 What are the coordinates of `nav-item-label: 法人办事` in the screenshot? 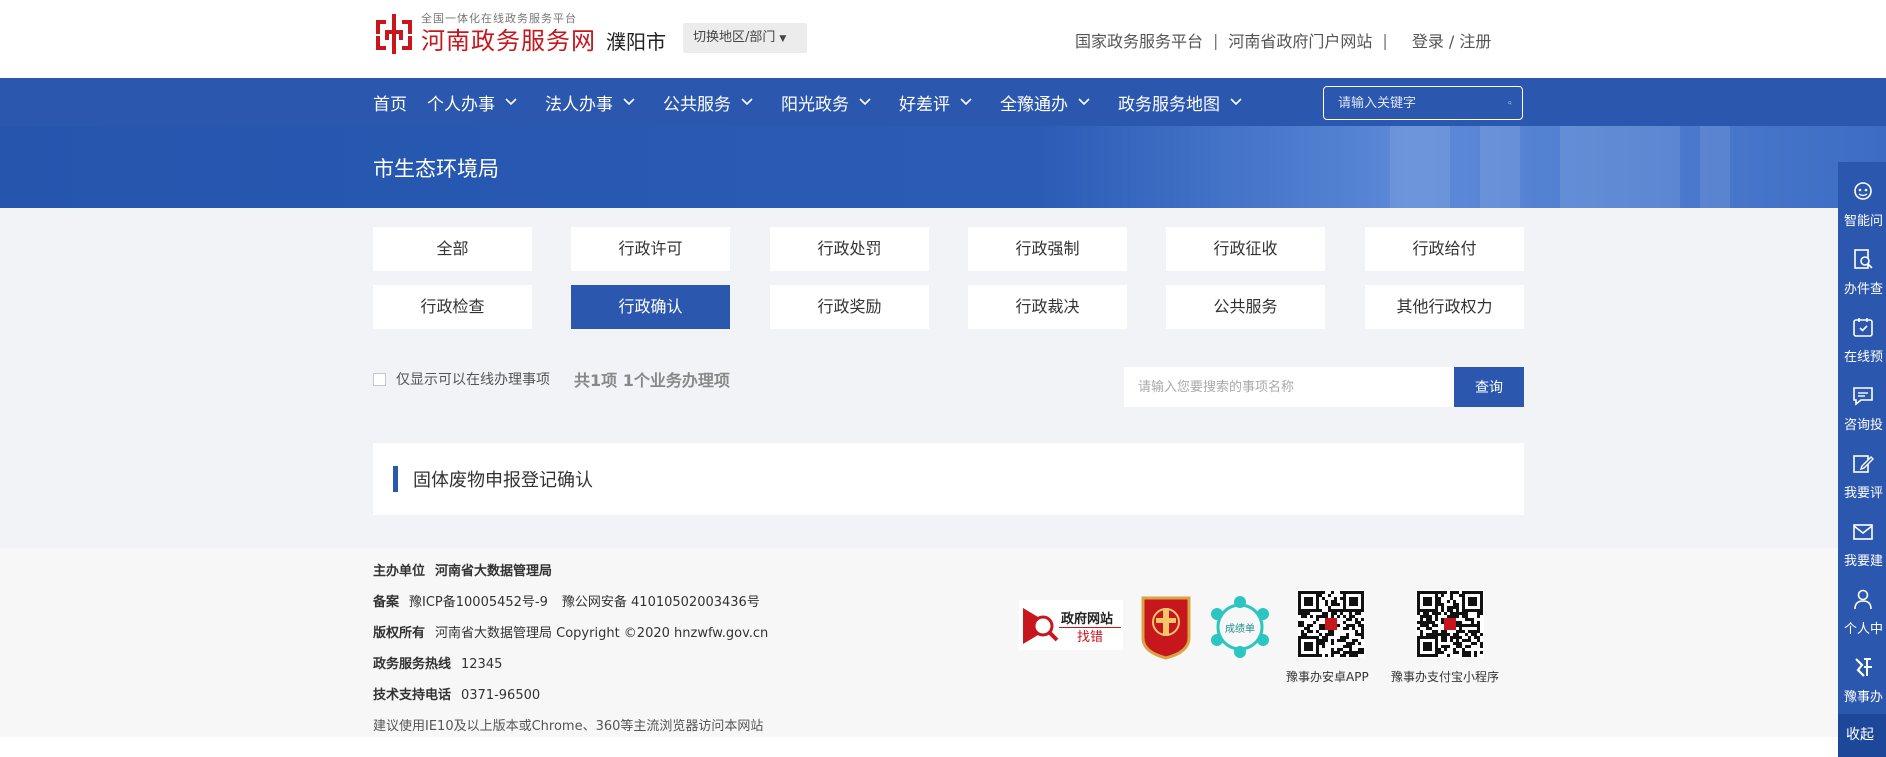 It's located at (579, 104).